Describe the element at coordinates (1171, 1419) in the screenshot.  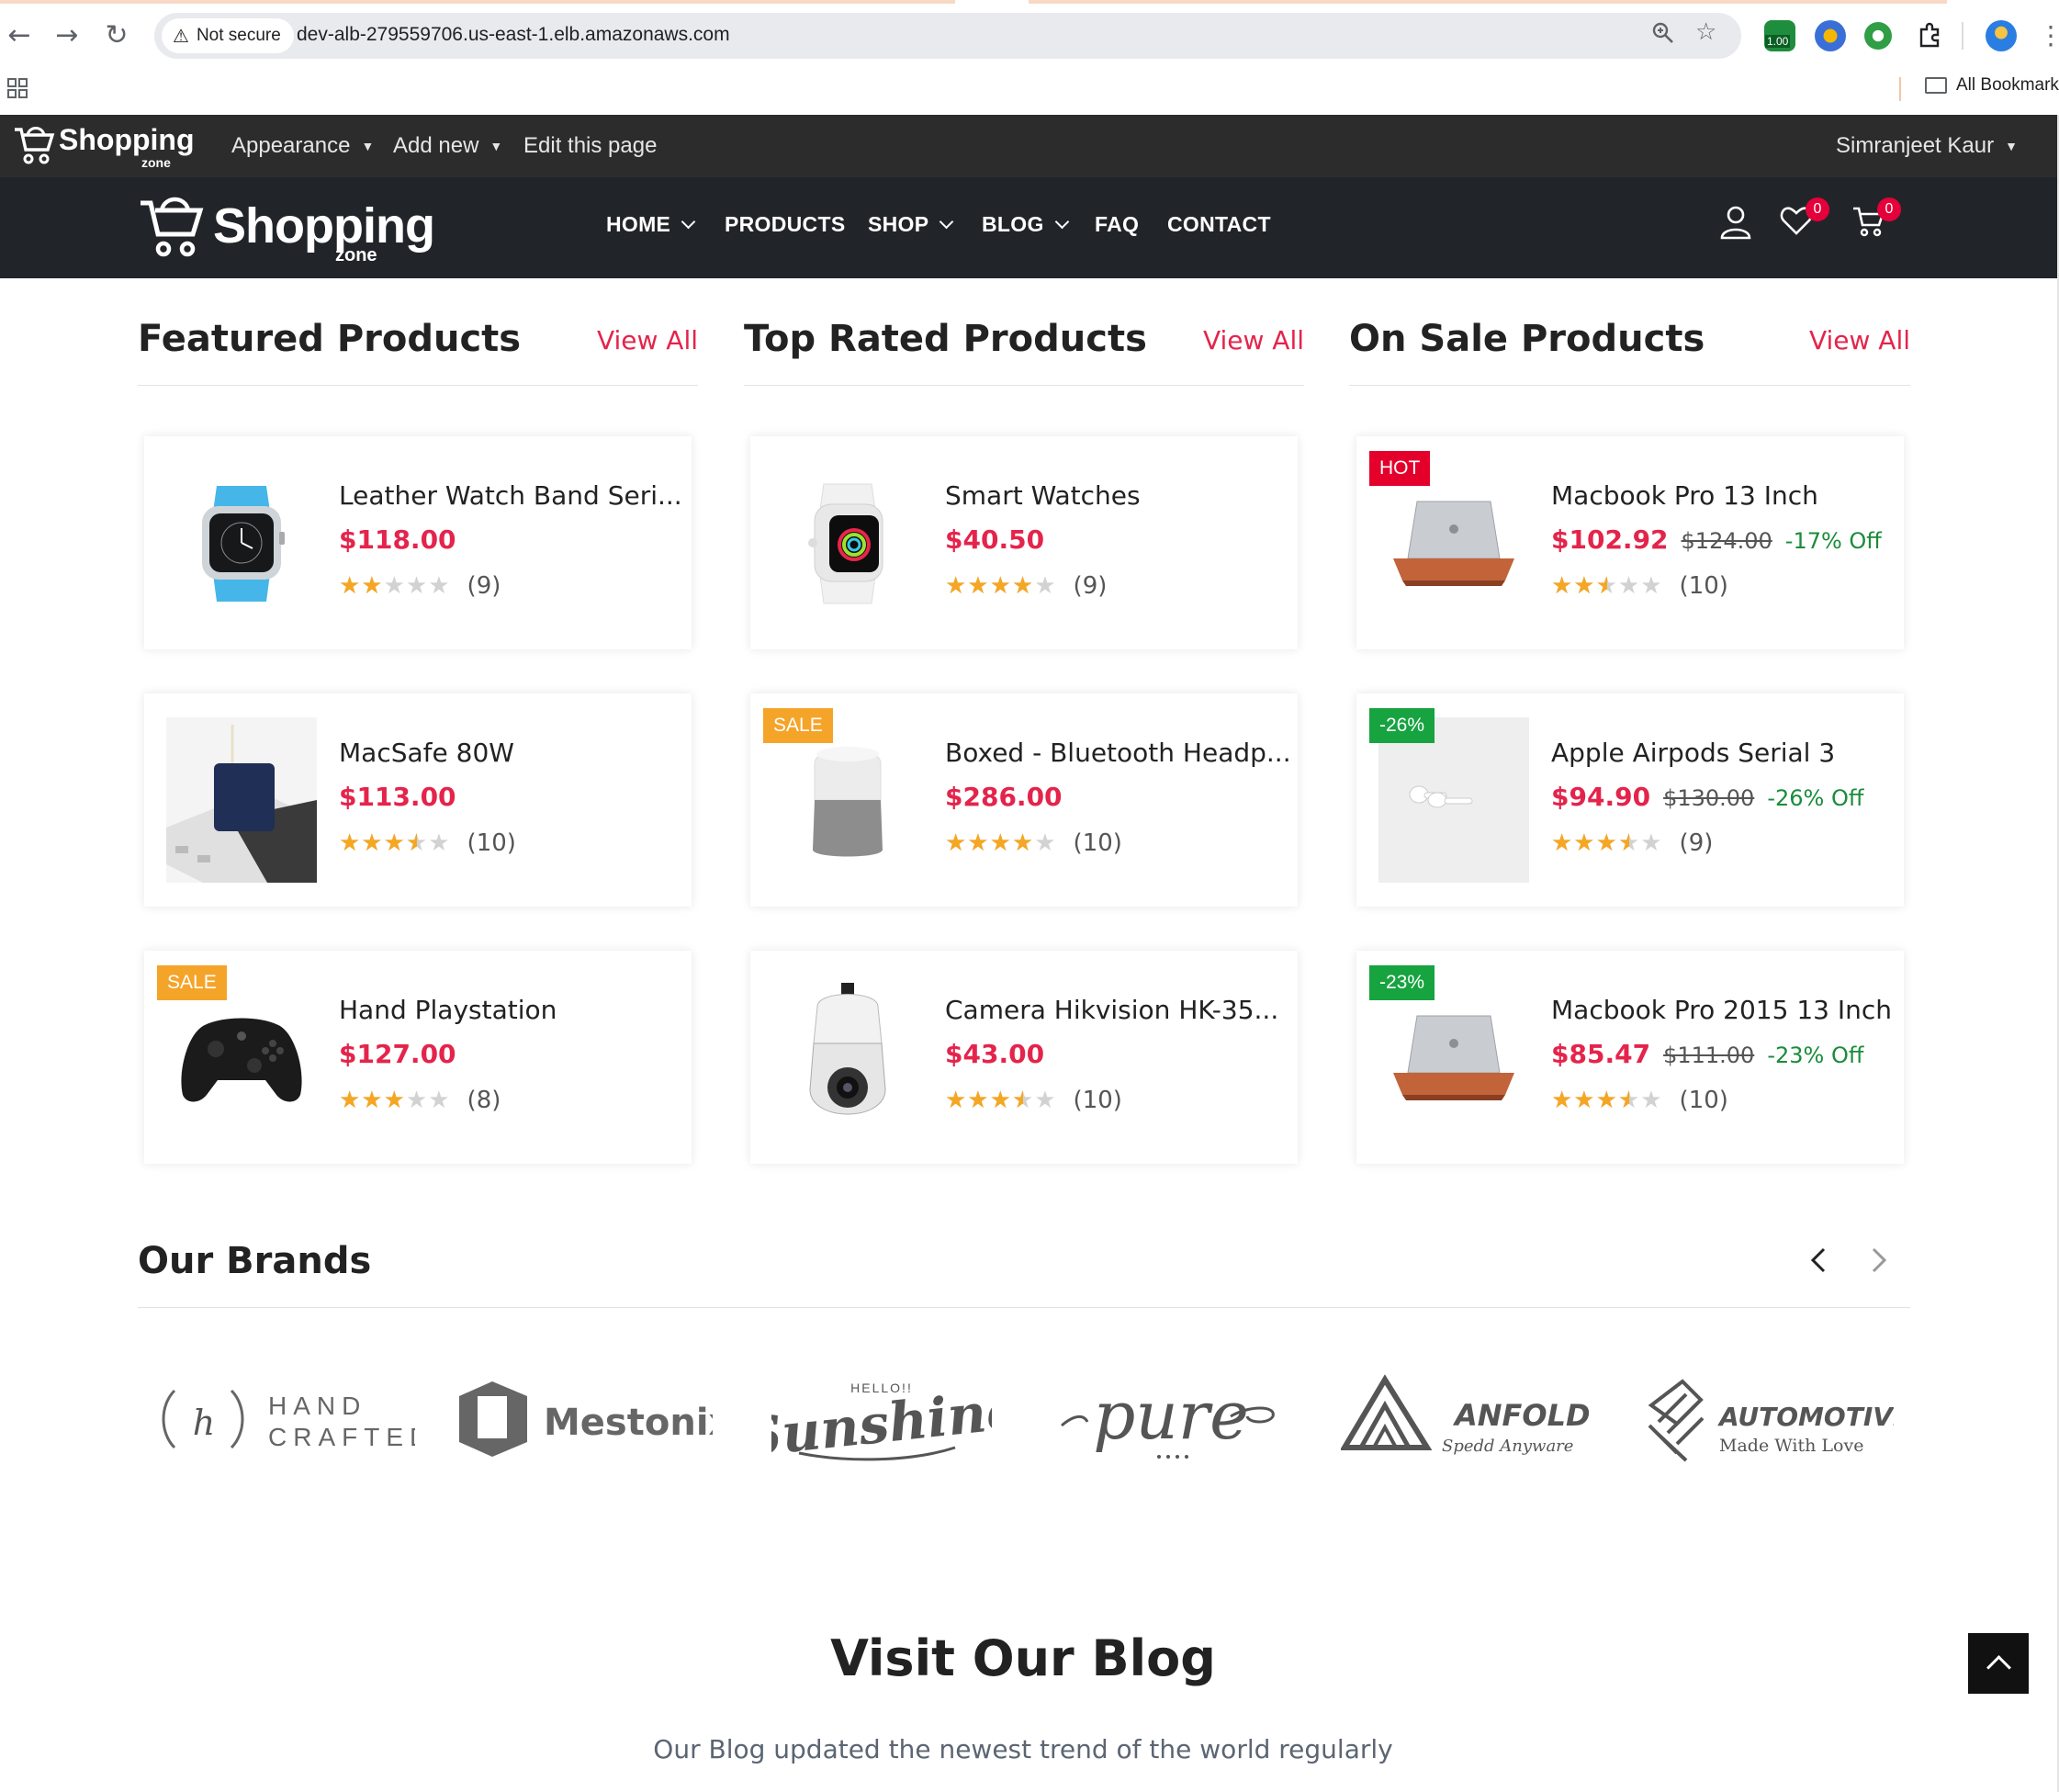
I see `brand-logo-pure: pure` at that location.